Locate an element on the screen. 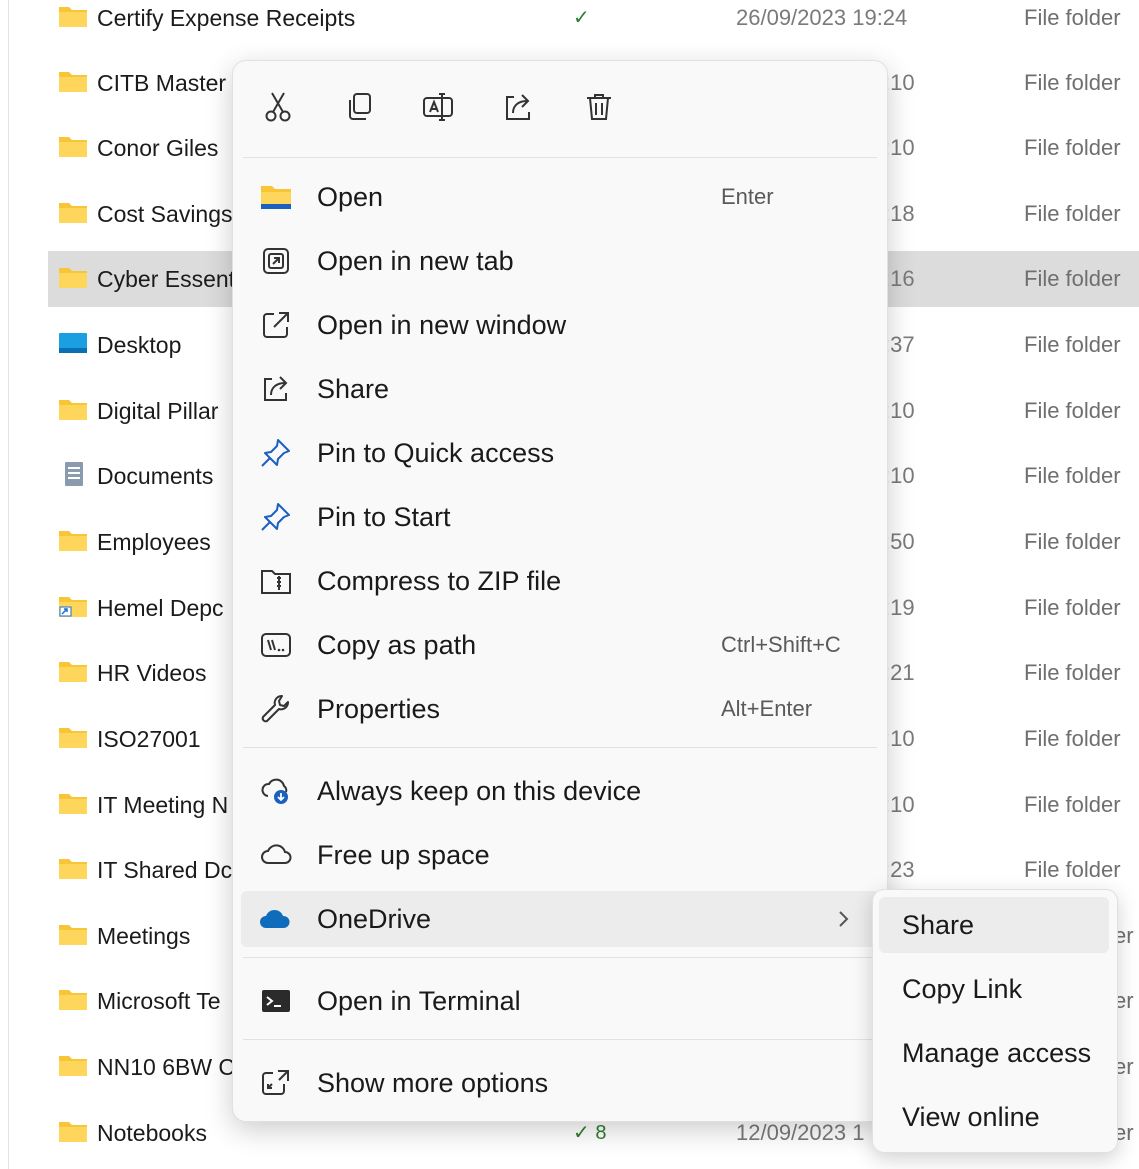 This screenshot has width=1139, height=1169. menu-item-label: Always keep on this device is located at coordinates (479, 791).